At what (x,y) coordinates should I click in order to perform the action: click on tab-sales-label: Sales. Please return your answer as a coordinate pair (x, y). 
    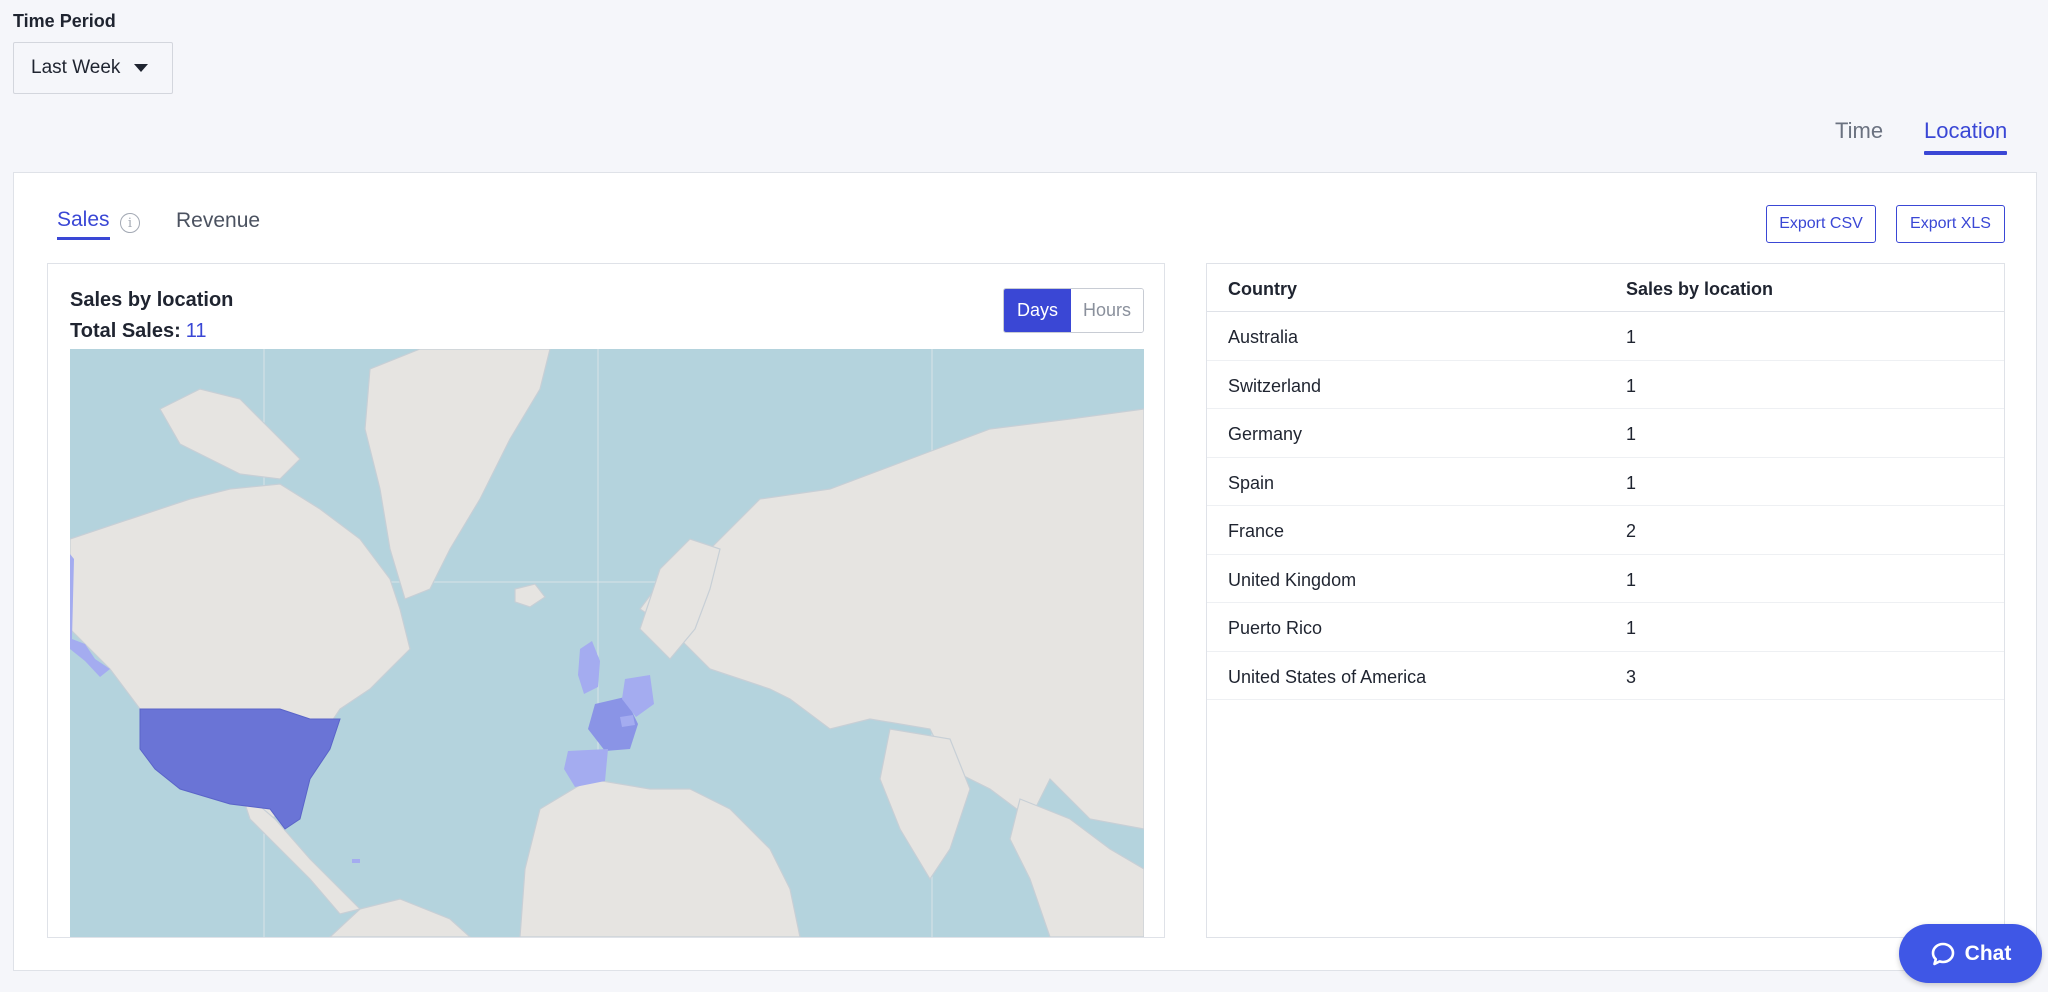
    Looking at the image, I should click on (83, 219).